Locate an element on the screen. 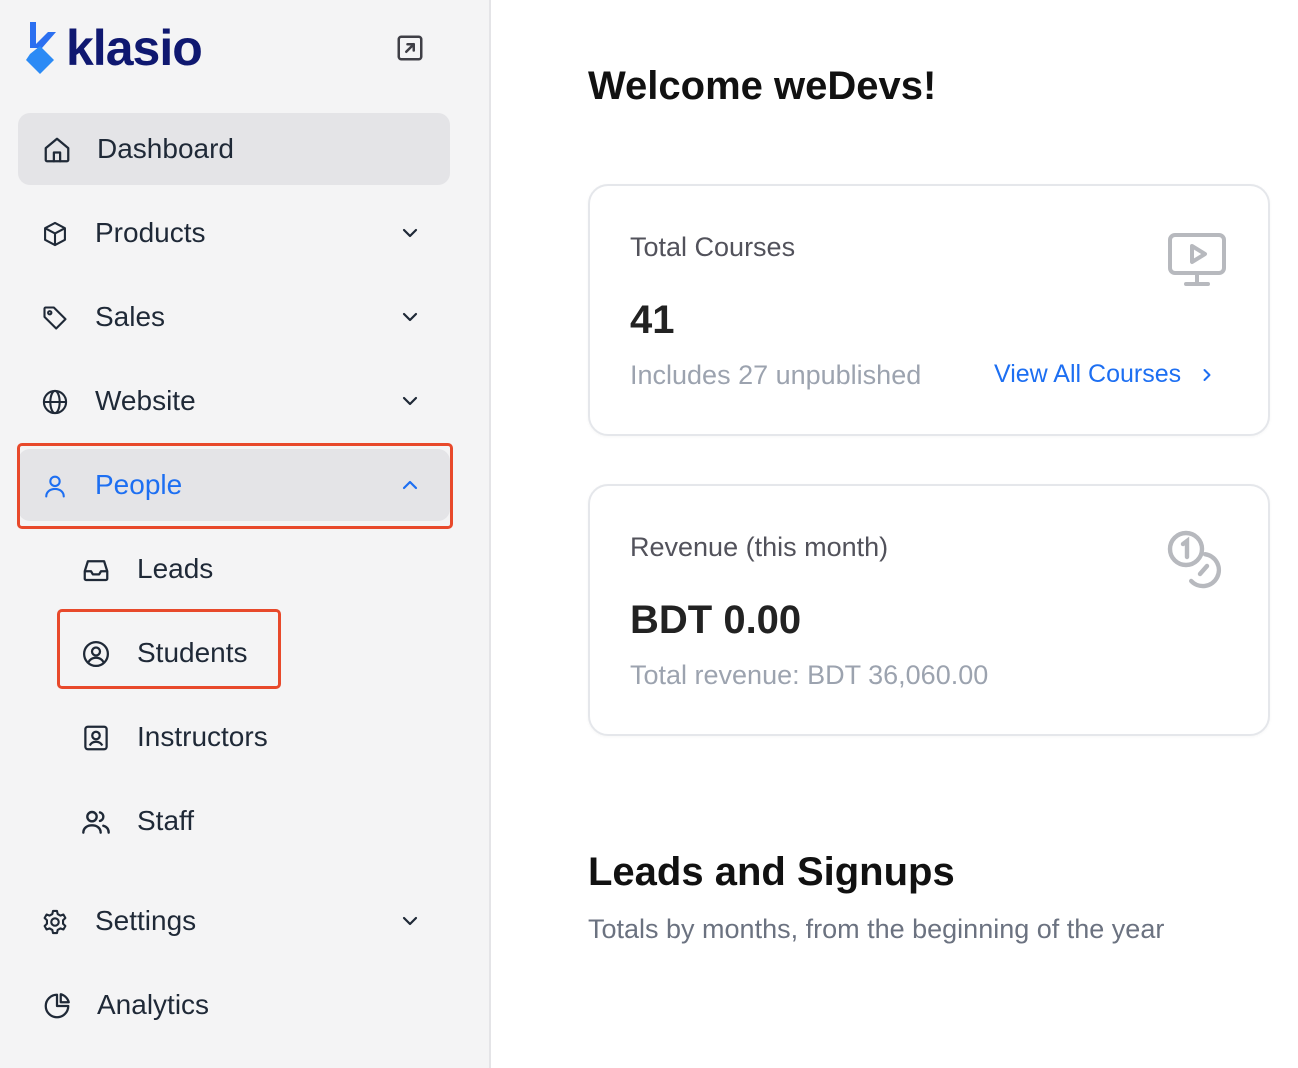  inbox-icon is located at coordinates (96, 570).